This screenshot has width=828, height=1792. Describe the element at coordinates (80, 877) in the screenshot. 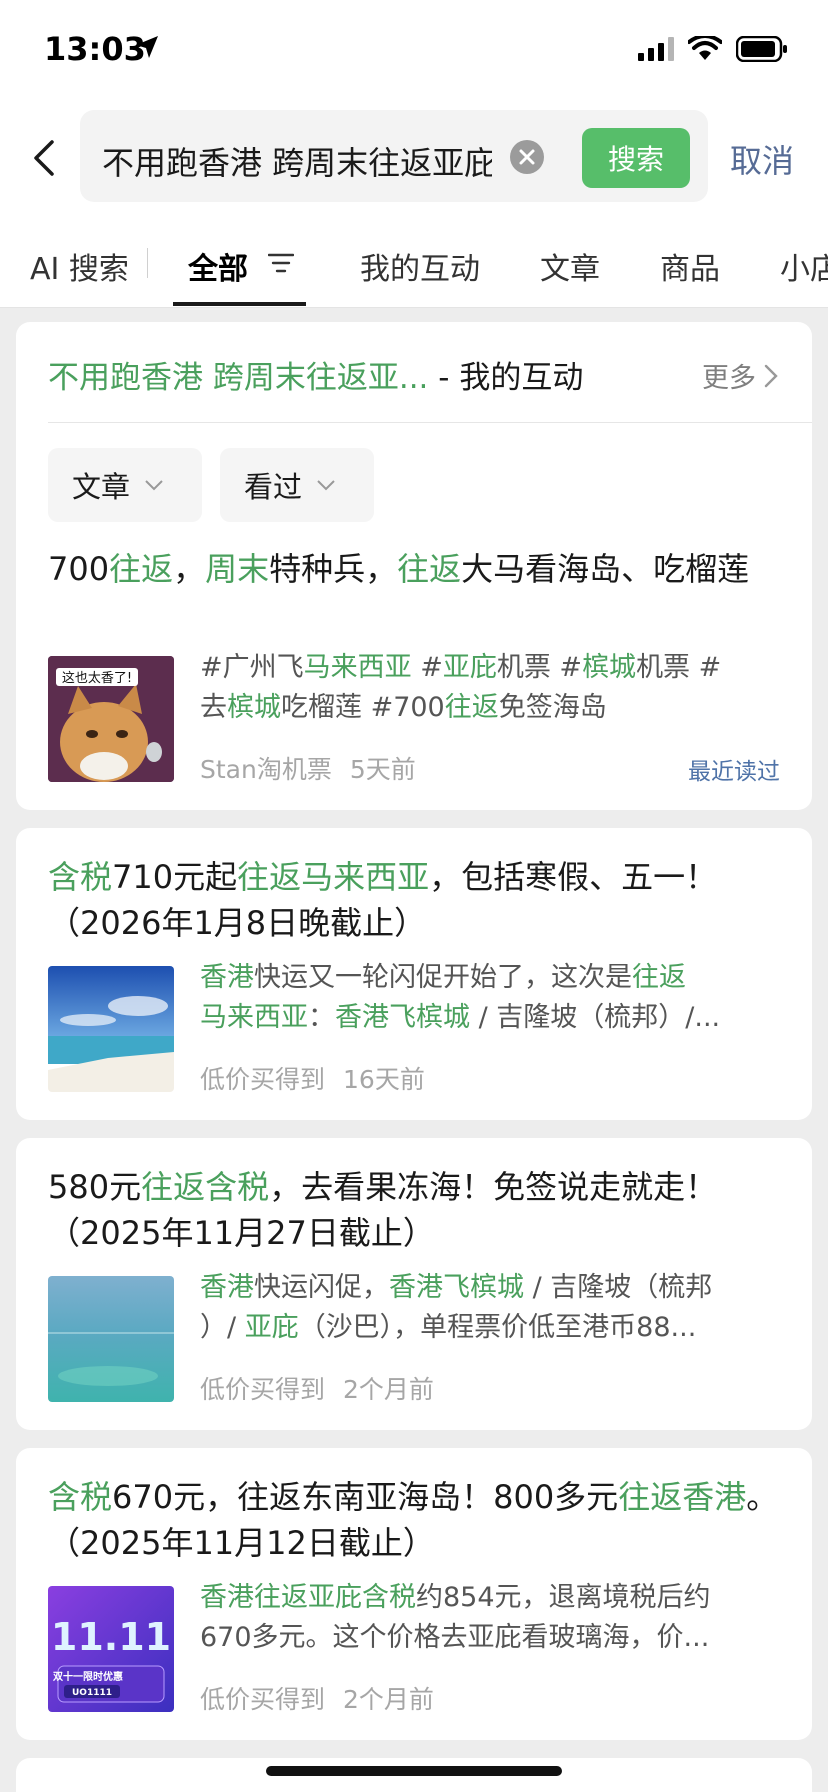

I see `title-seg: 含税` at that location.